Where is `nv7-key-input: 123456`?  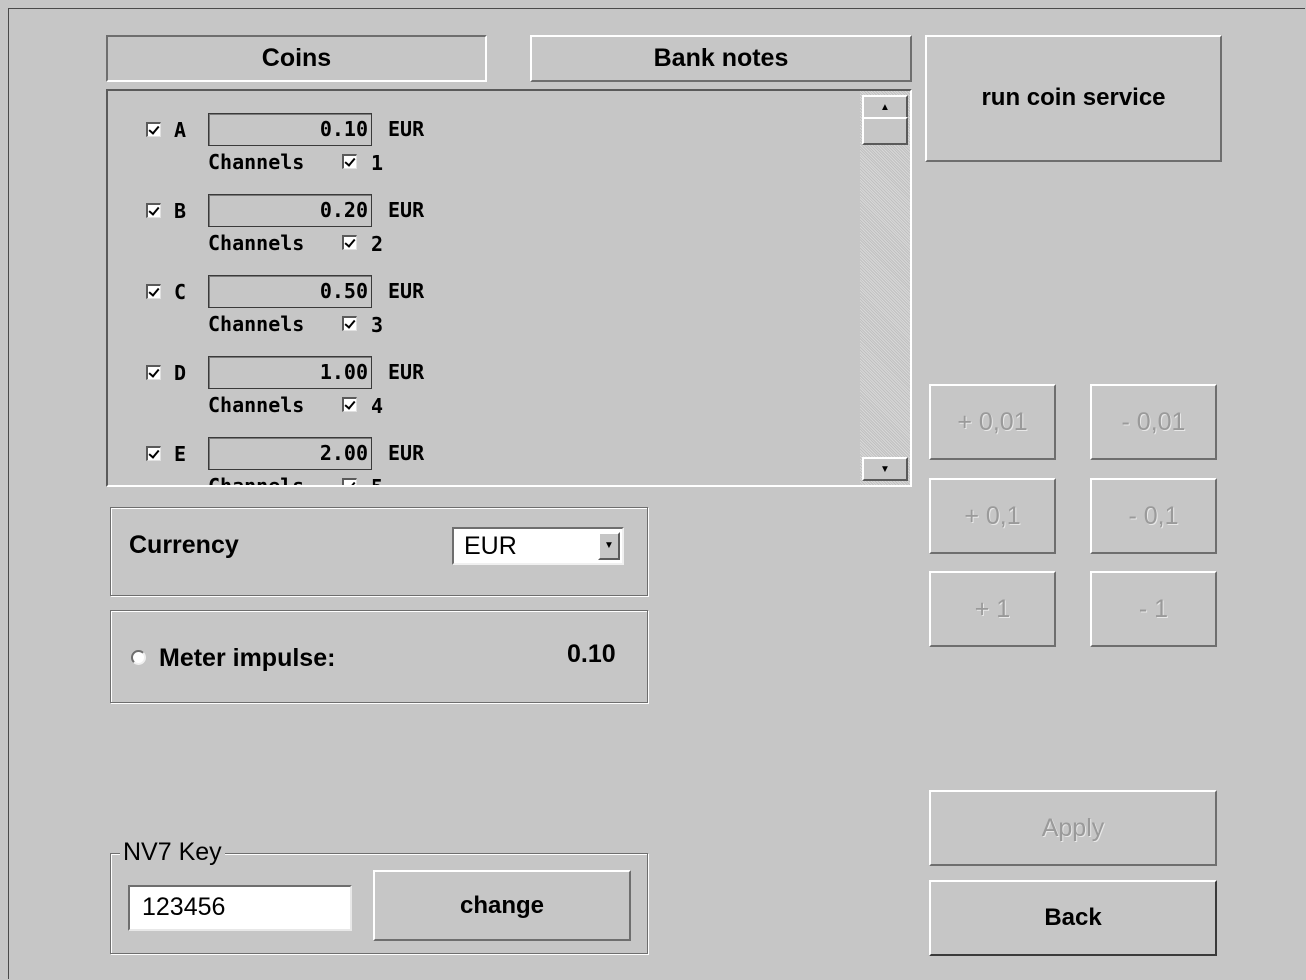
nv7-key-input: 123456 is located at coordinates (240, 908).